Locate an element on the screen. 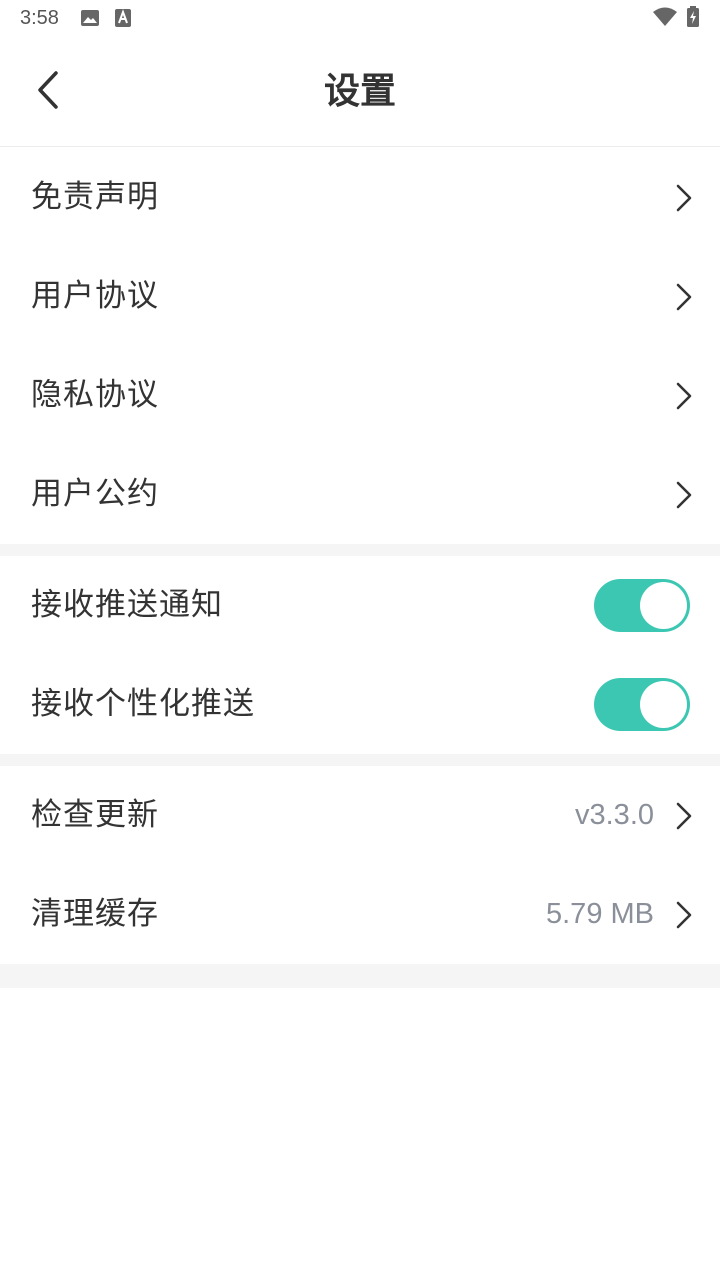 The height and width of the screenshot is (1280, 720). clear-cache-row: 清理缓存 5.79 MB is located at coordinates (360, 914).